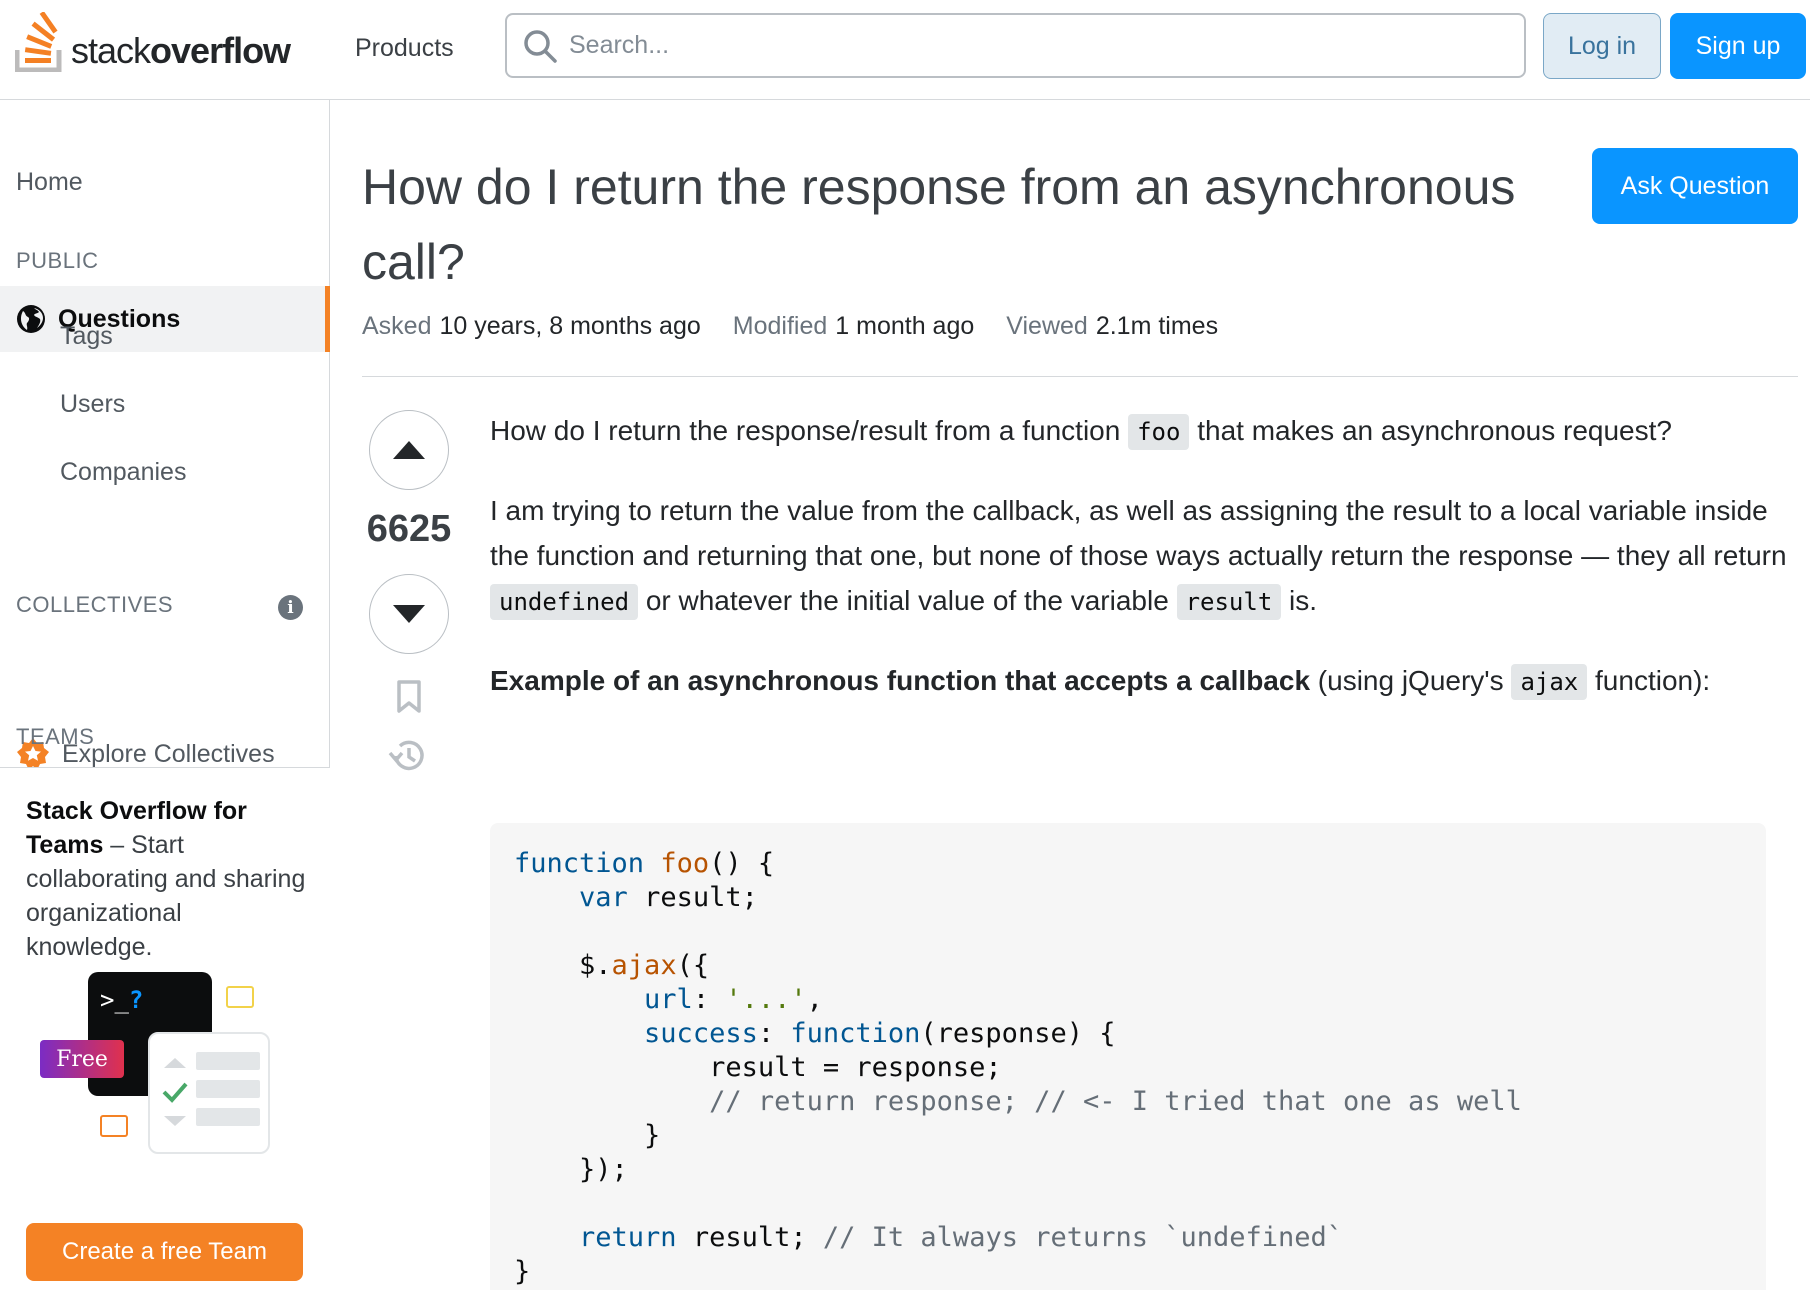 This screenshot has width=1810, height=1290. Describe the element at coordinates (38, 42) in the screenshot. I see `stackoverflow-logo-icon` at that location.